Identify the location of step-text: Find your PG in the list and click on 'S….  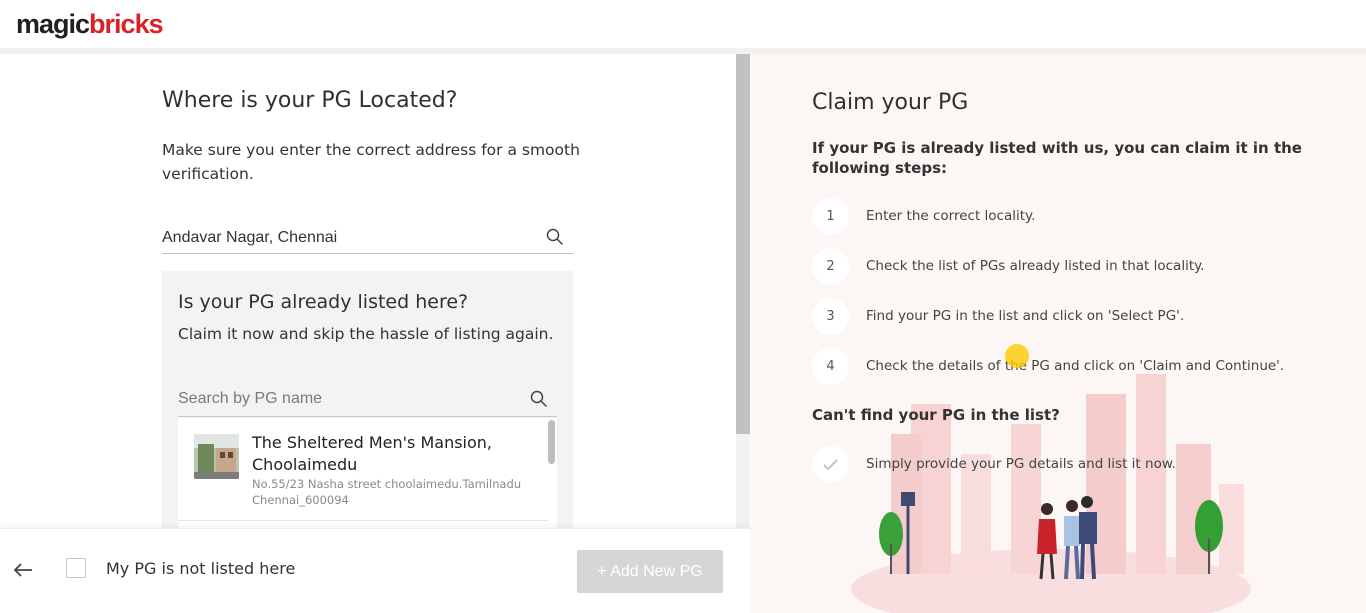
(1025, 316).